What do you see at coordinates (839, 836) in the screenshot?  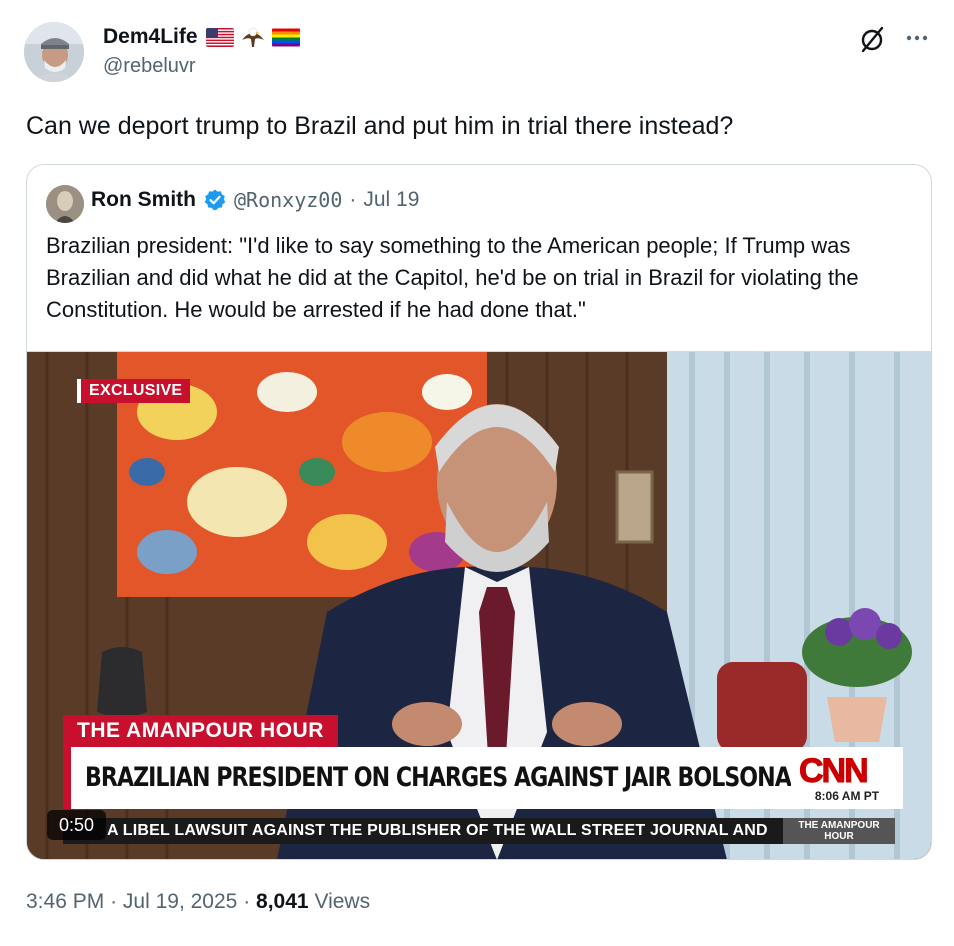 I see `ticker-show-line2: HOUR` at bounding box center [839, 836].